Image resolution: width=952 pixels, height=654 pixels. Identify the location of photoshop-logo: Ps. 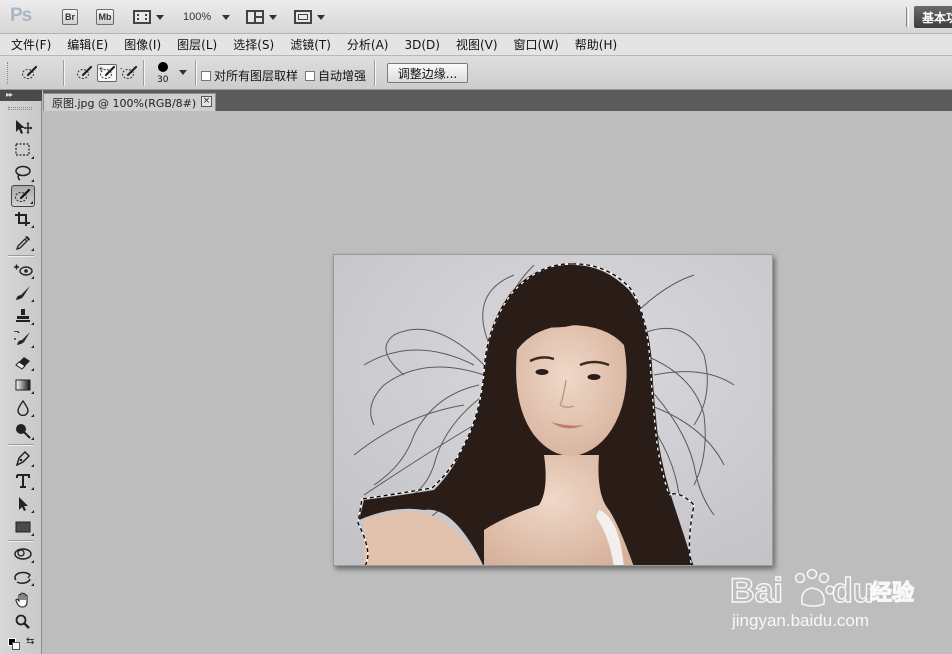
(21, 15).